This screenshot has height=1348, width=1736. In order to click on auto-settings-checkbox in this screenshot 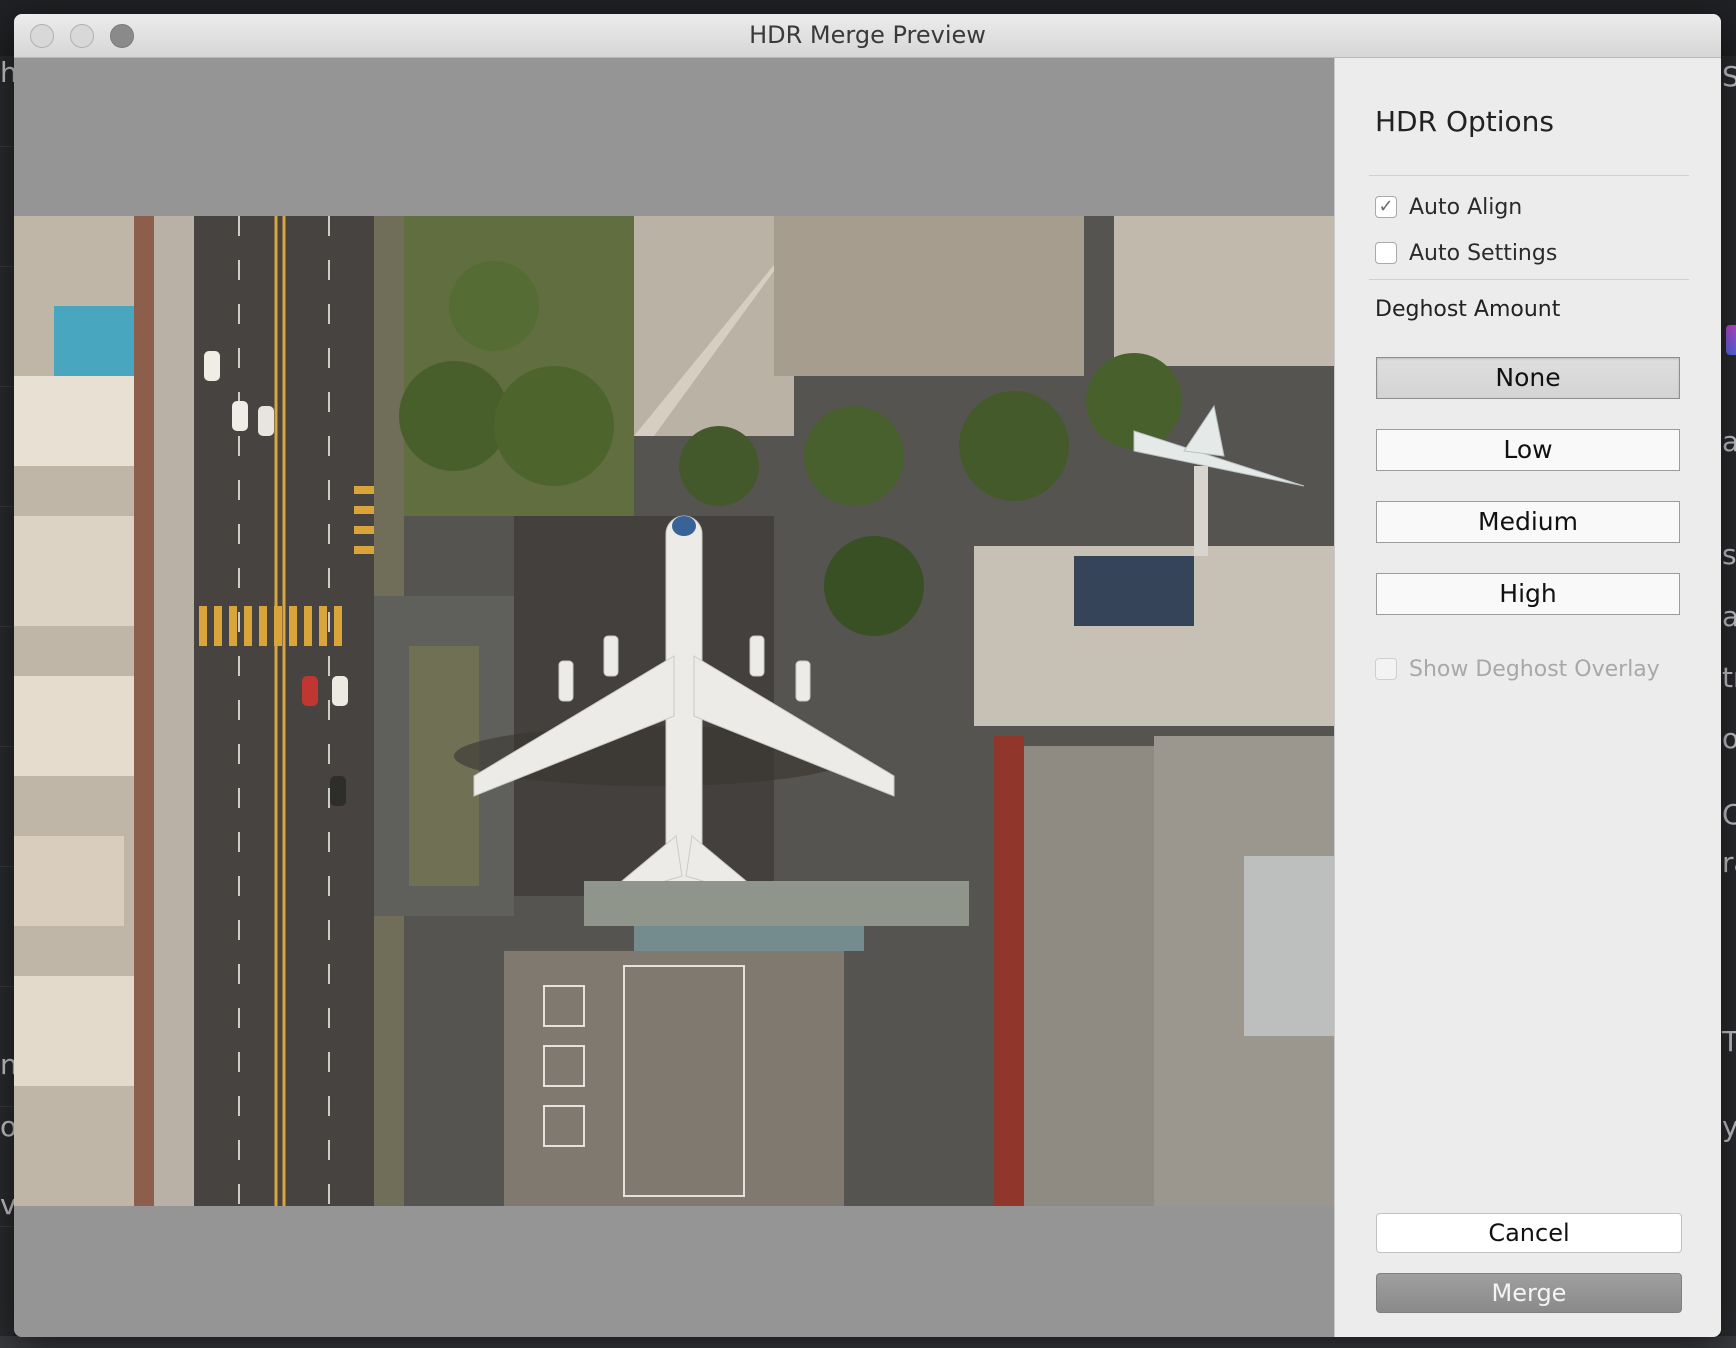, I will do `click(1386, 253)`.